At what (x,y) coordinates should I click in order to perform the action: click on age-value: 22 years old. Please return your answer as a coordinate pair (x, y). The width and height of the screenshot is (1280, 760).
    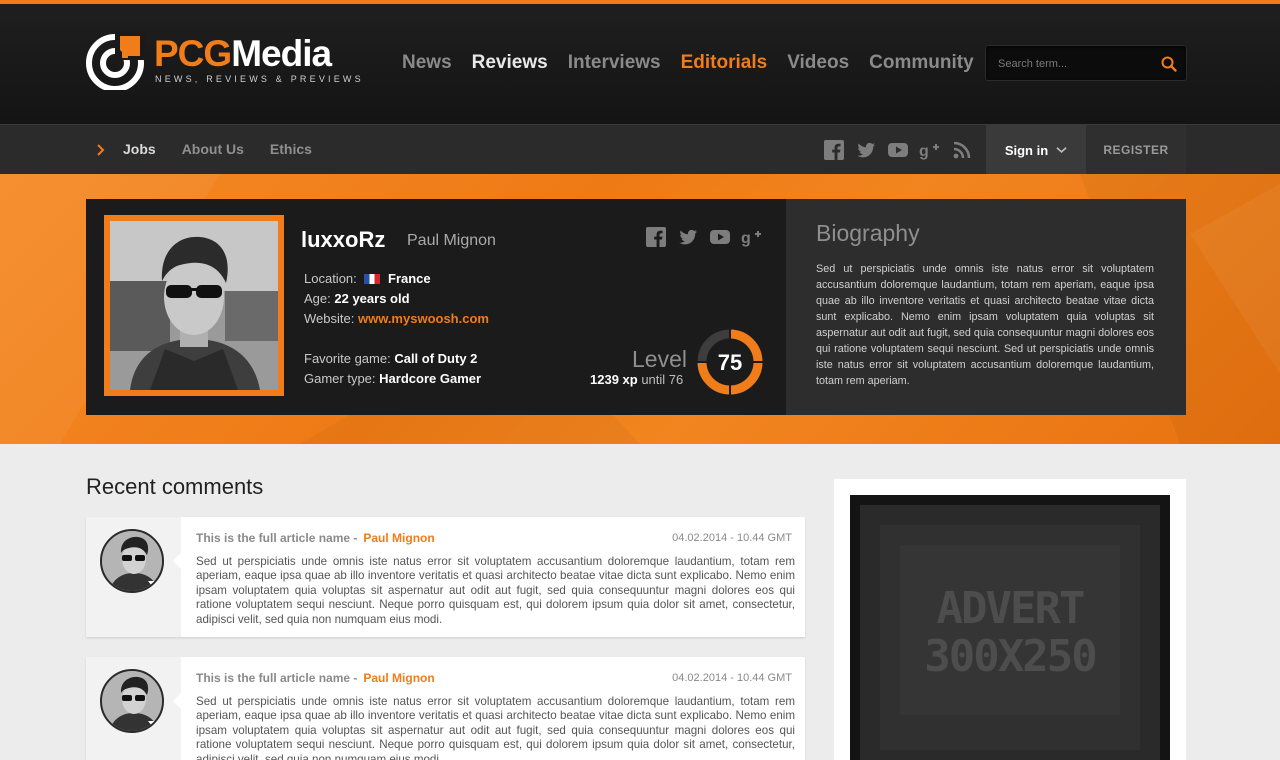
    Looking at the image, I should click on (372, 298).